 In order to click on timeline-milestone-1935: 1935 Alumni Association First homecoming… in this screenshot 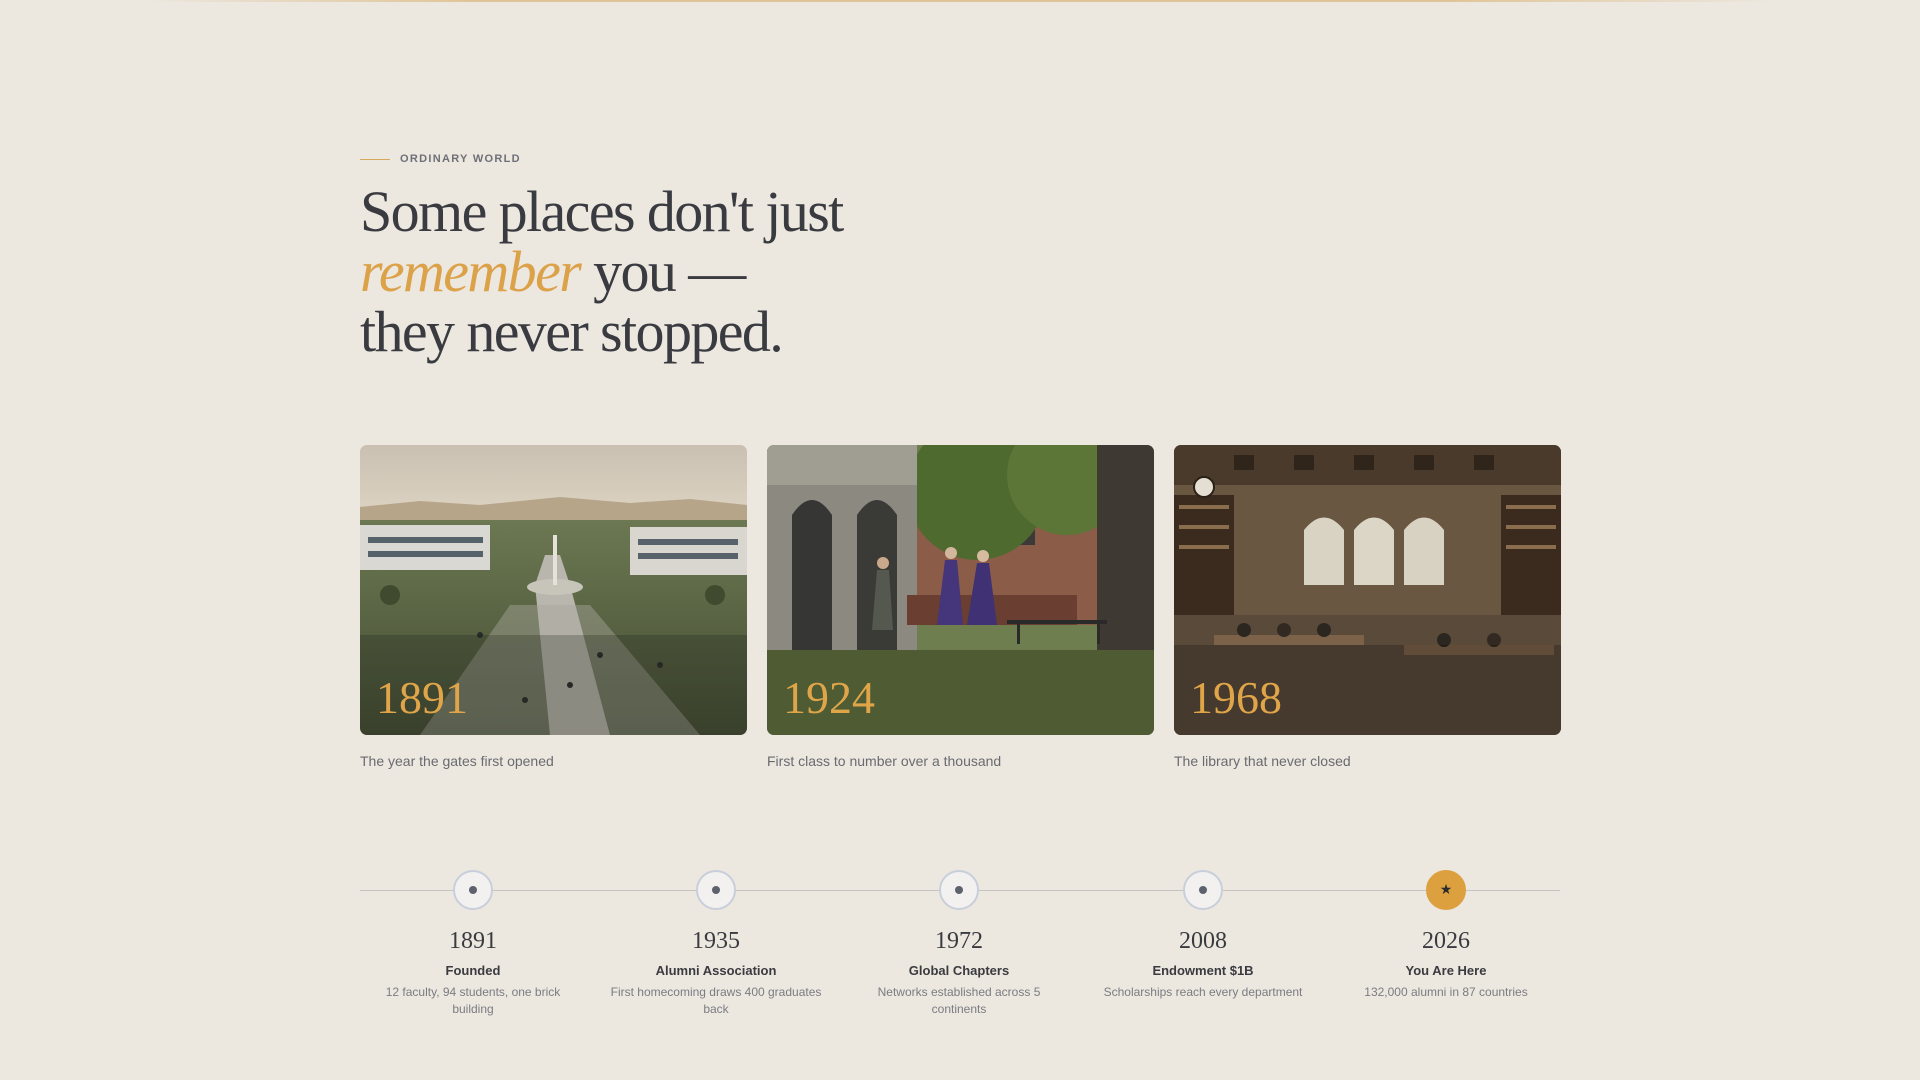, I will do `click(716, 943)`.